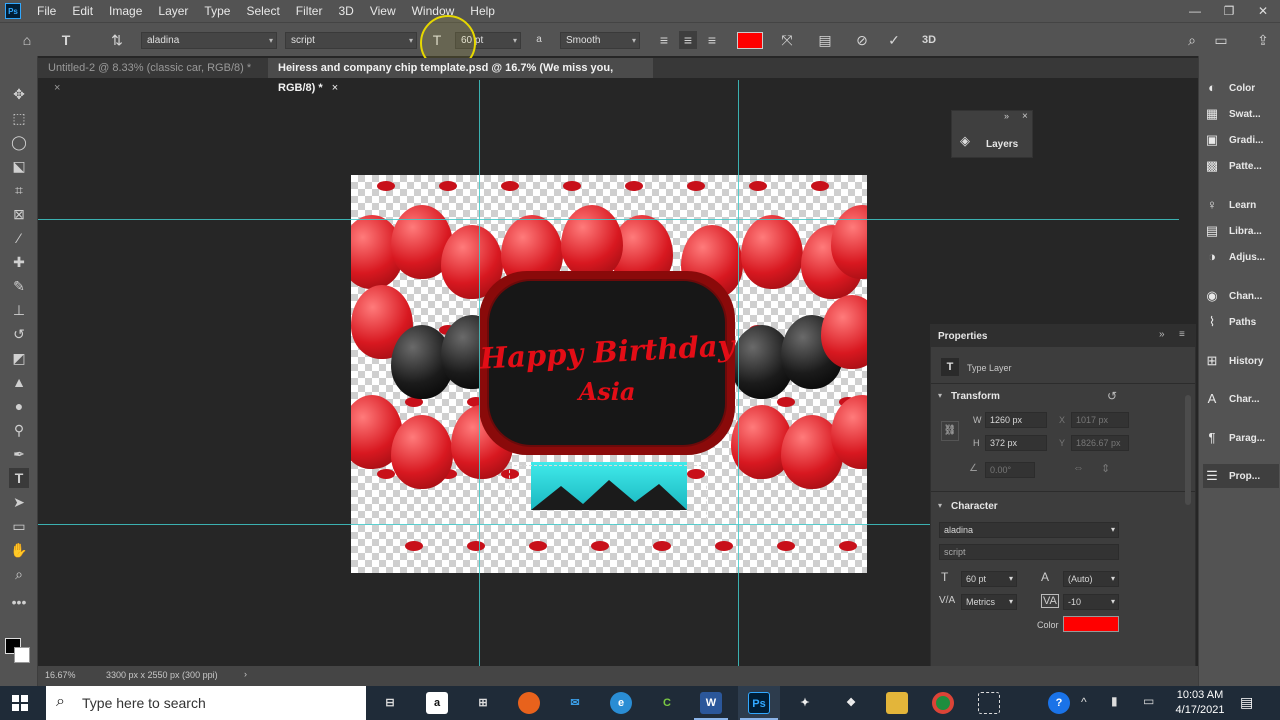 Image resolution: width=1280 pixels, height=720 pixels. Describe the element at coordinates (19, 262) in the screenshot. I see `healing-brush-icon: ✚` at that location.